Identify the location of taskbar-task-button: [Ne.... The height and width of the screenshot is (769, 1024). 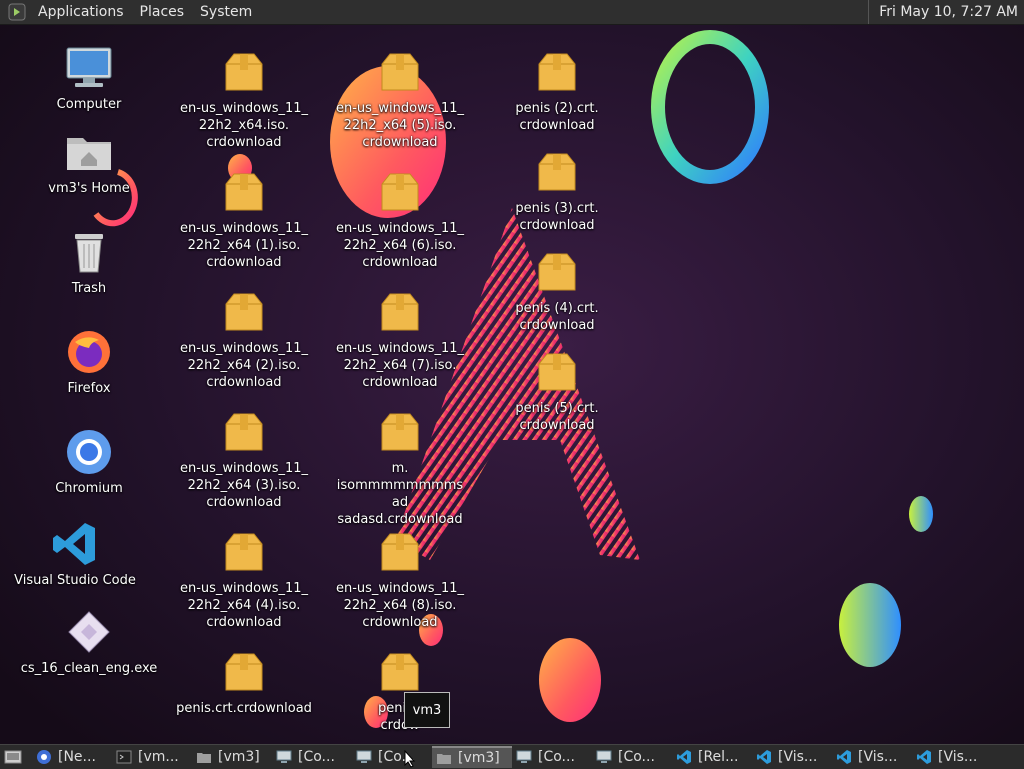
(72, 757).